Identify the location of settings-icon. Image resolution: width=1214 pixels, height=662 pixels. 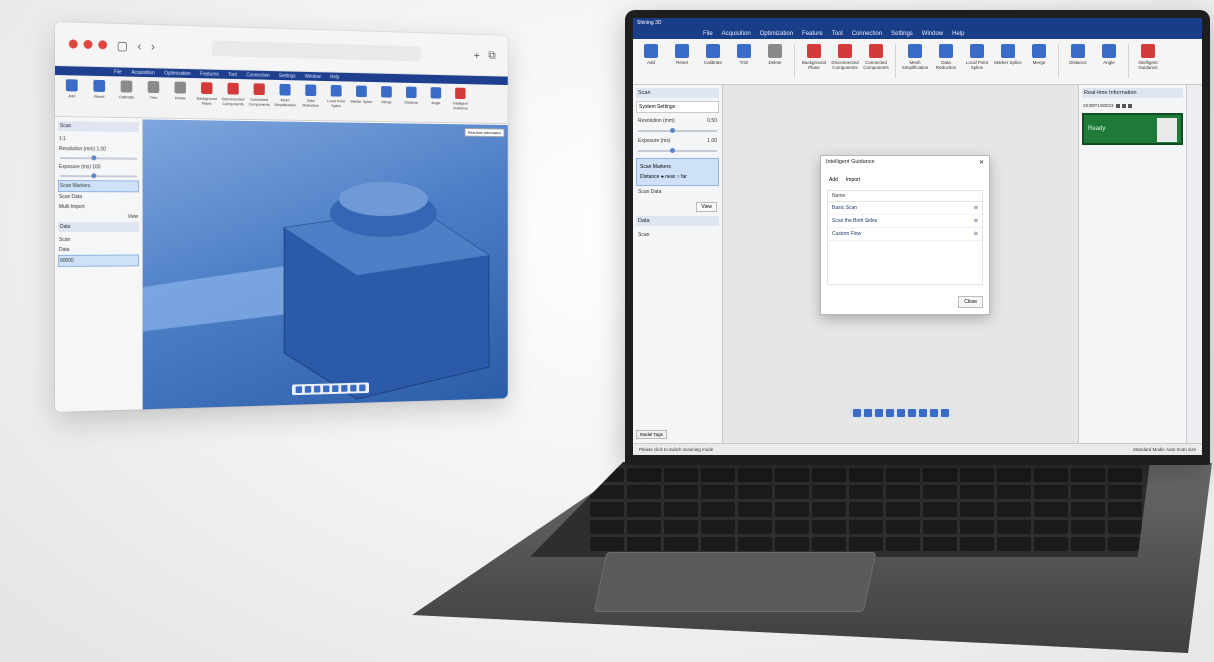
(1123, 105).